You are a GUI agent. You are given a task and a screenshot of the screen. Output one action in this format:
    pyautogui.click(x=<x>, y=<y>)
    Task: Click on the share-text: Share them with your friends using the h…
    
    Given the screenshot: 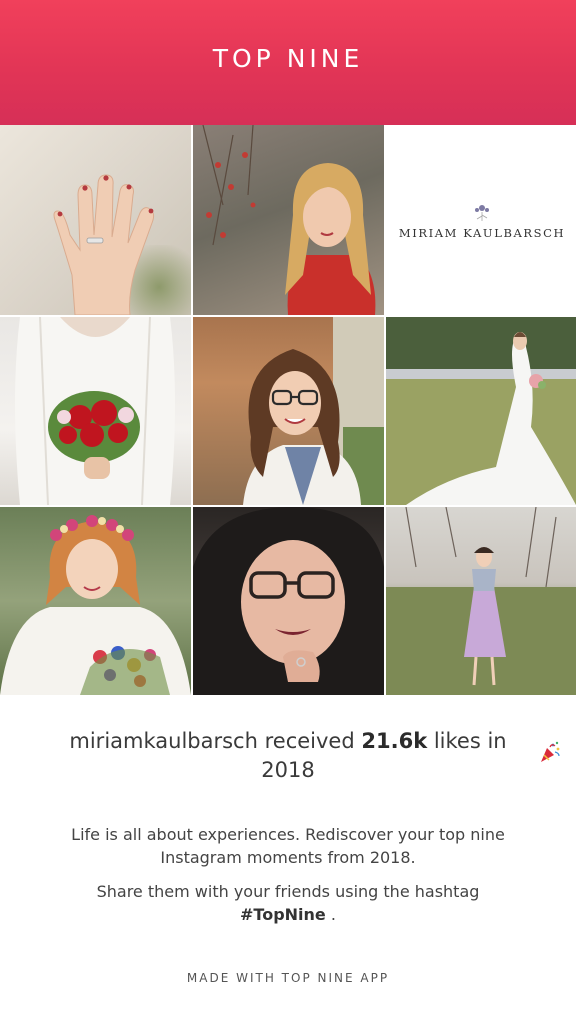 What is the action you would take?
    pyautogui.click(x=288, y=903)
    